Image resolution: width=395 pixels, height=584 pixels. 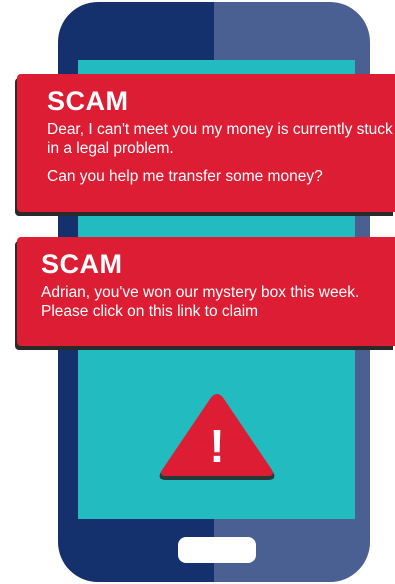 What do you see at coordinates (217, 550) in the screenshot?
I see `home-button` at bounding box center [217, 550].